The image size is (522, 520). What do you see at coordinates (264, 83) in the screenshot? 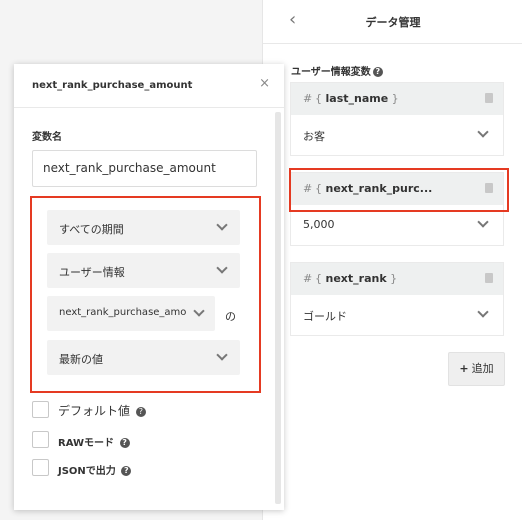
I see `close-icon: ×` at bounding box center [264, 83].